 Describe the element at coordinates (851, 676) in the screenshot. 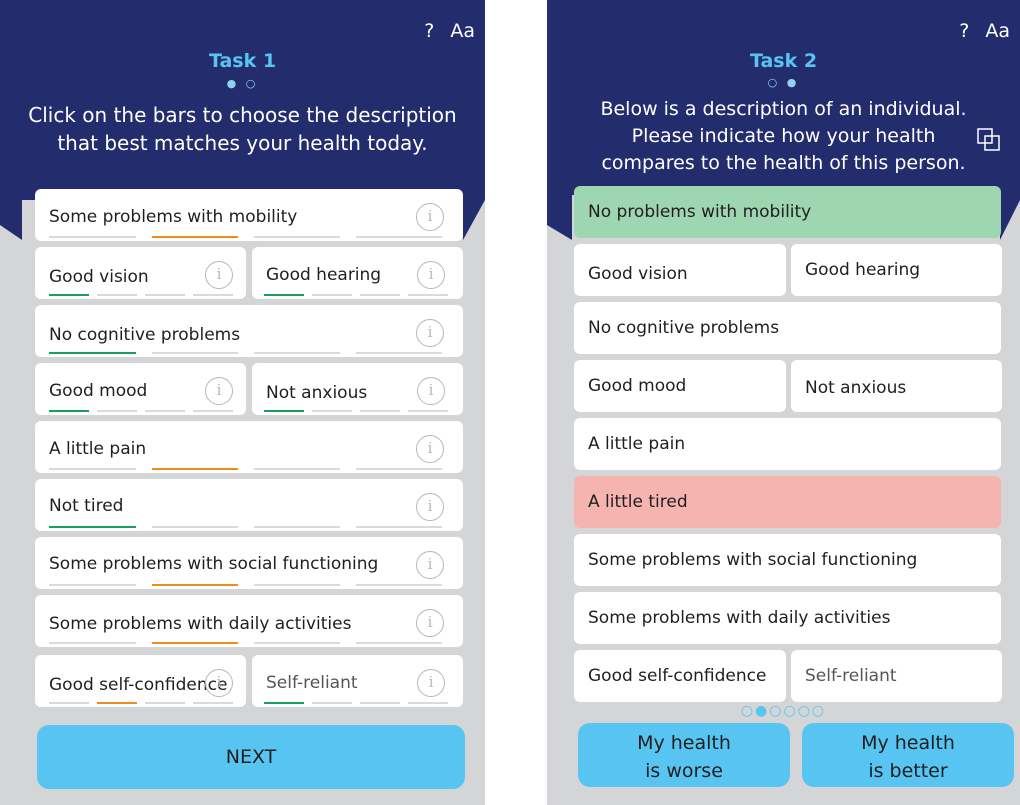

I see `item-label: Self-reliant` at that location.